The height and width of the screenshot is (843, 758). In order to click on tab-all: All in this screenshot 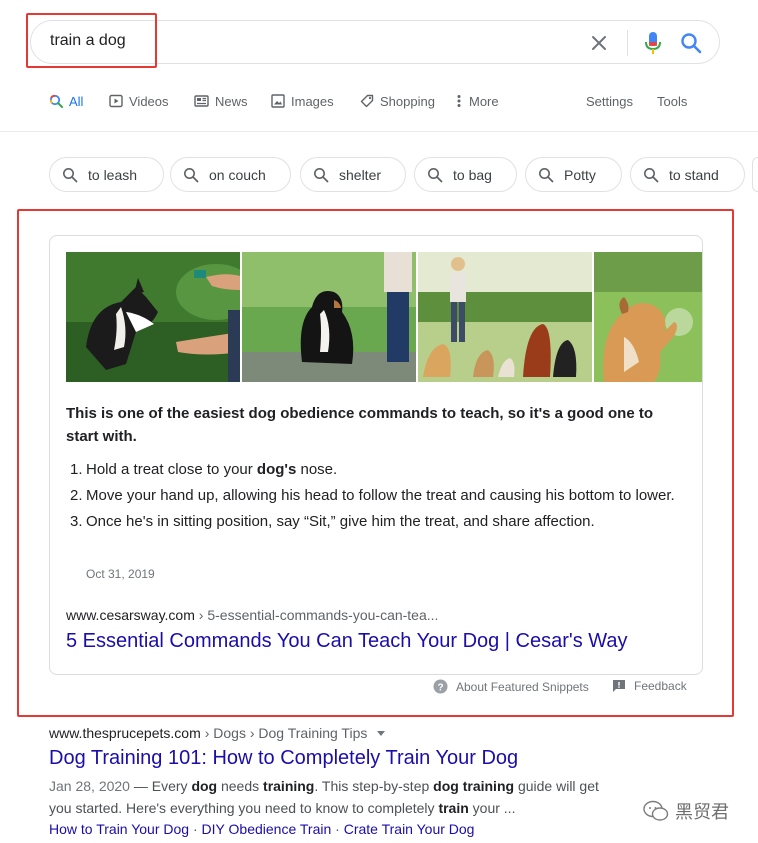, I will do `click(66, 101)`.